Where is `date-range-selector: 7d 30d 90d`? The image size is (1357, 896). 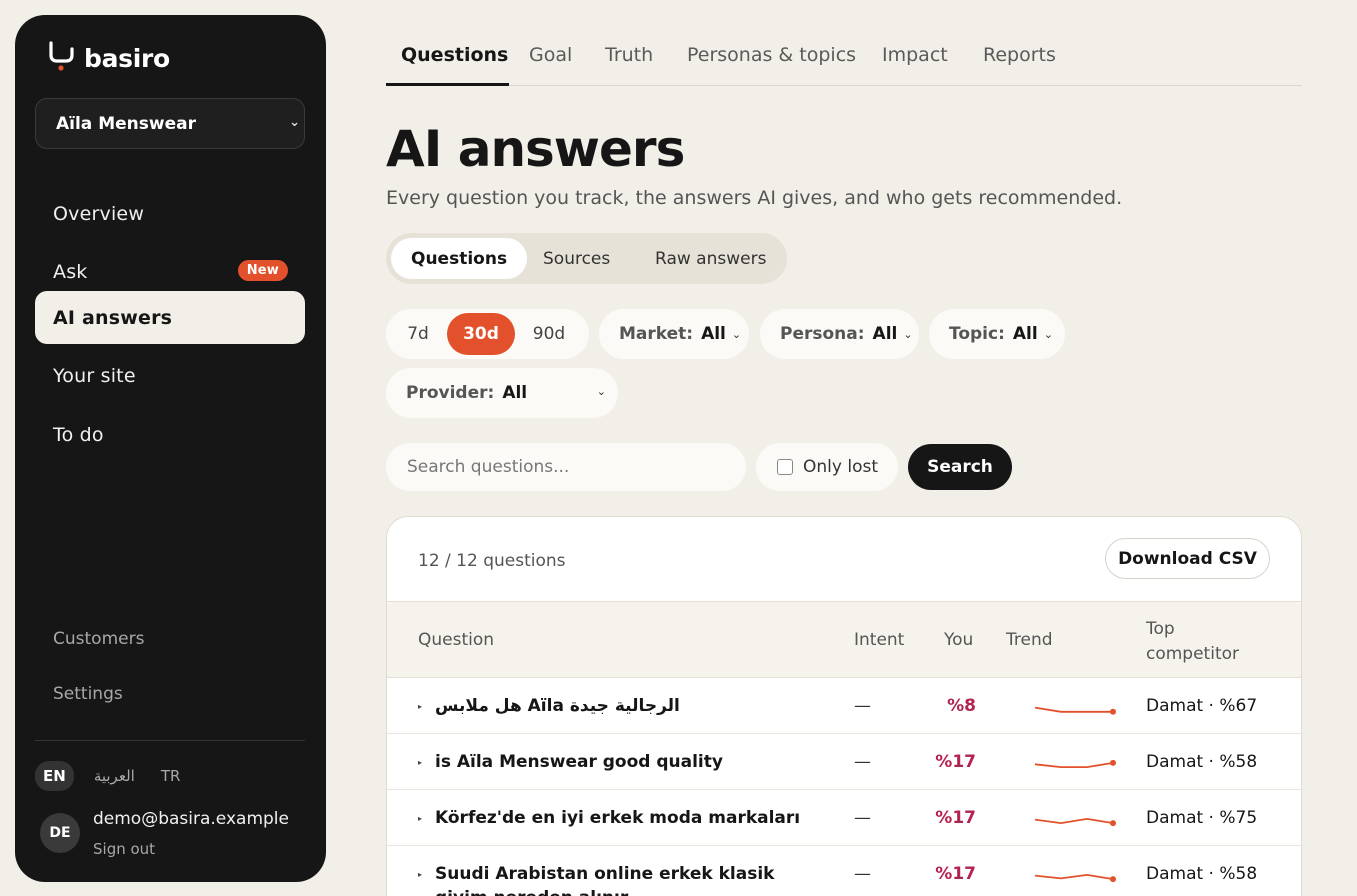
date-range-selector: 7d 30d 90d is located at coordinates (487, 334).